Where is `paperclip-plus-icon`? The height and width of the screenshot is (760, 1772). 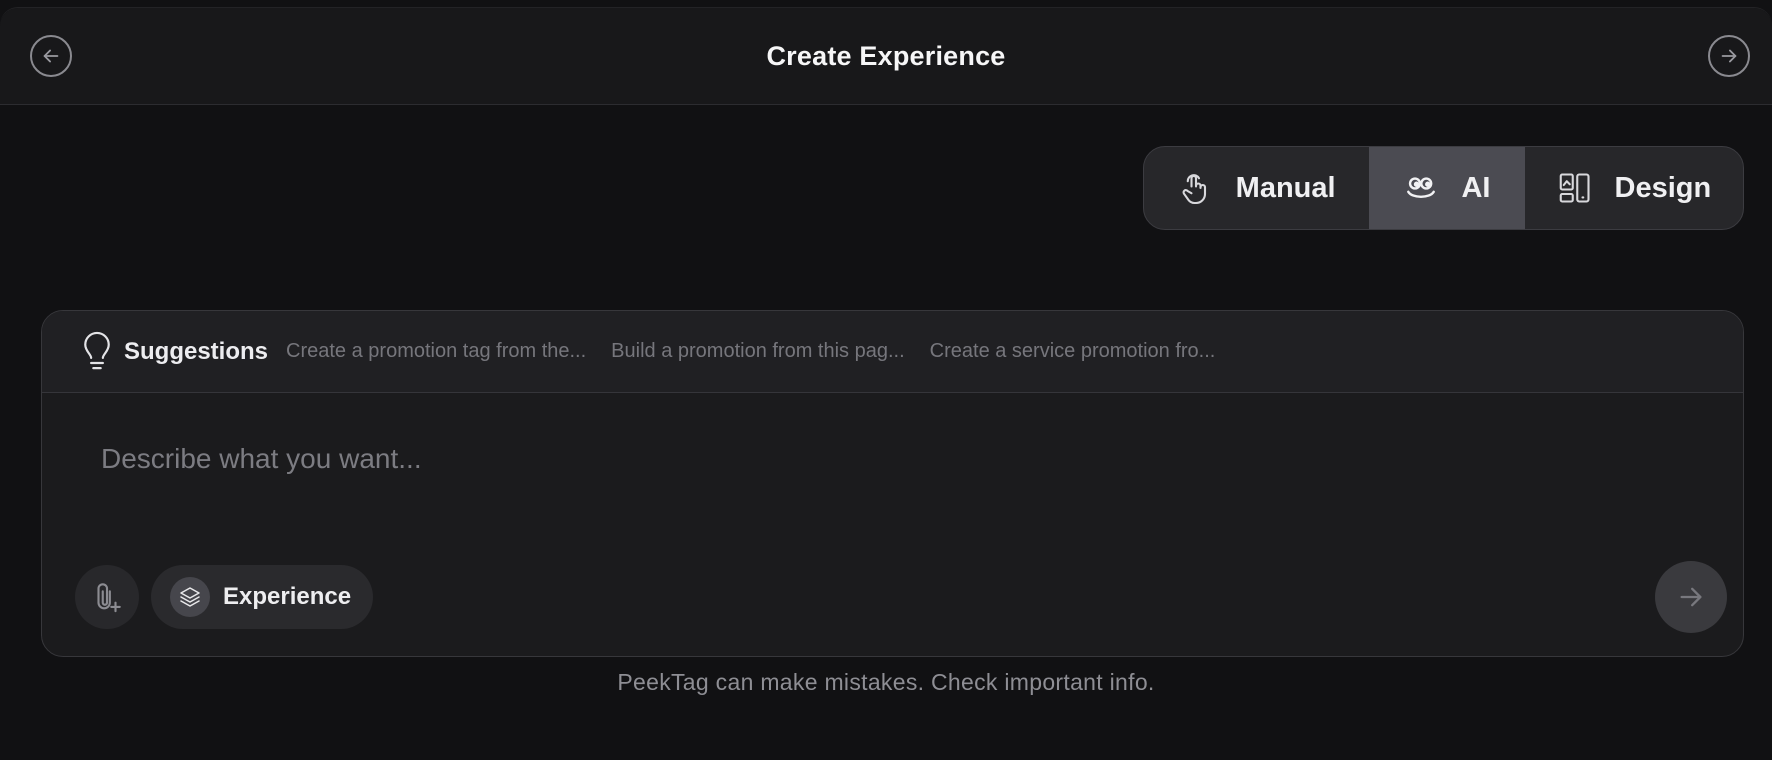
paperclip-plus-icon is located at coordinates (109, 598).